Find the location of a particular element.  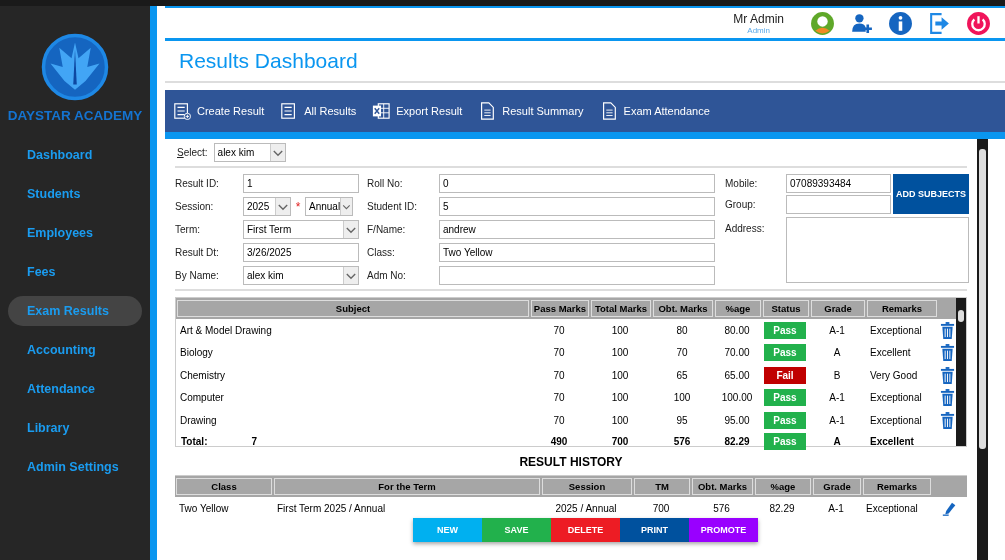

power-icon is located at coordinates (978, 23).